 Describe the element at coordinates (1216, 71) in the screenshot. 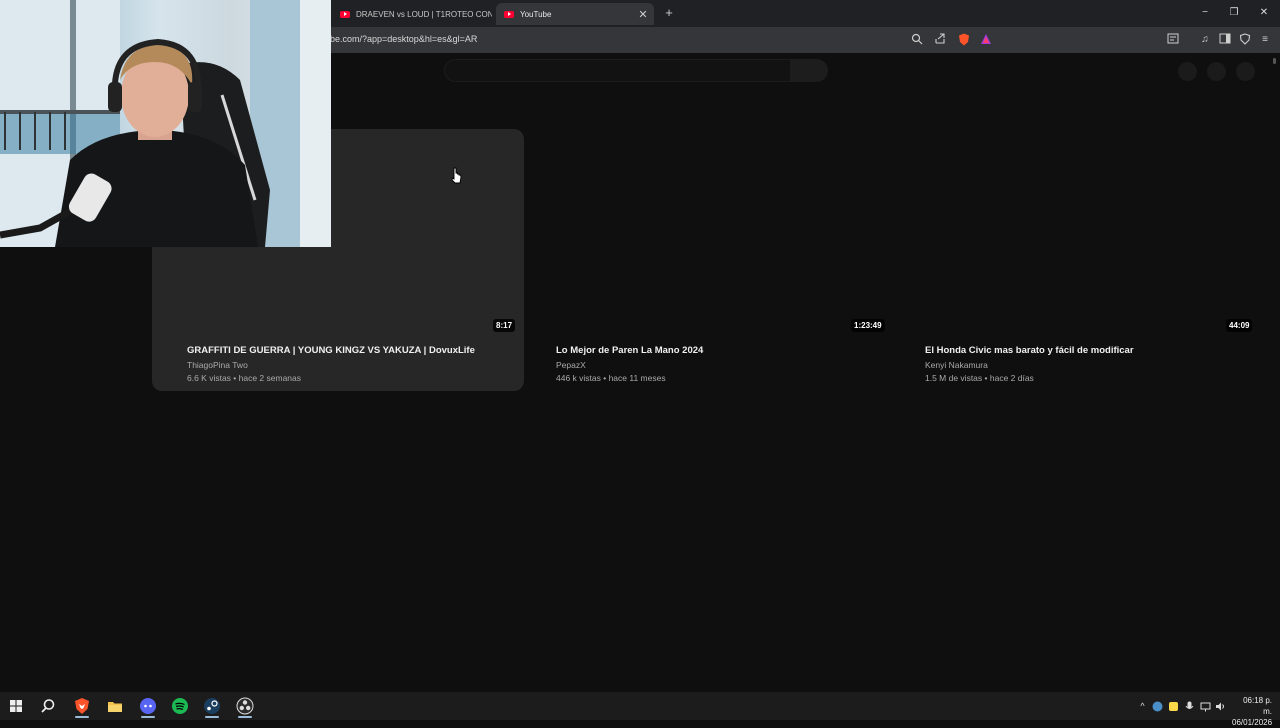

I see `notifications-icon` at that location.